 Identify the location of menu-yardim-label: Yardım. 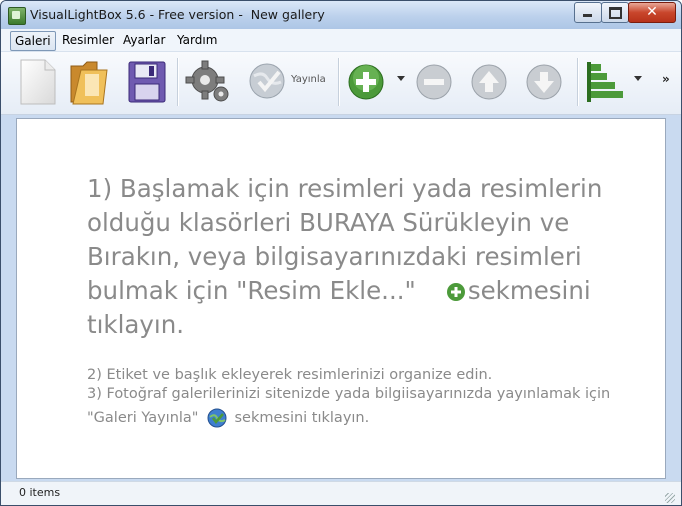
(197, 40).